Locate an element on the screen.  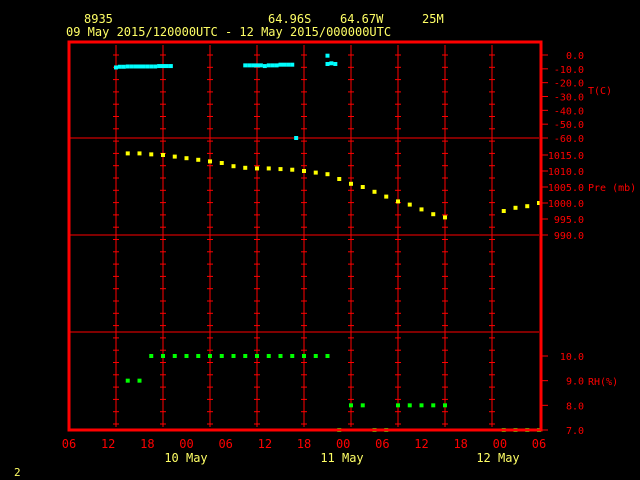
y-tick-label: -20.0 is located at coordinates (569, 84).